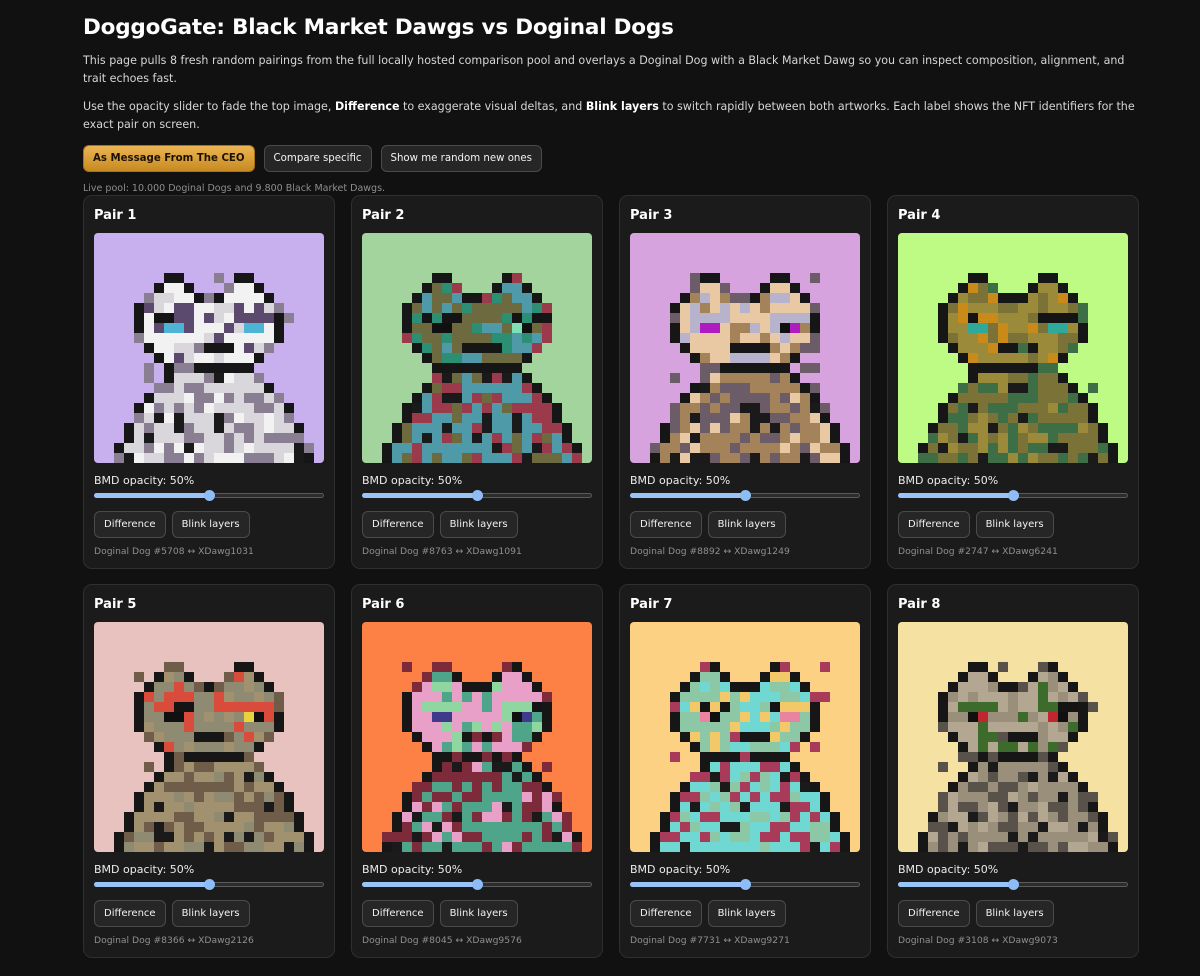 The height and width of the screenshot is (976, 1200). Describe the element at coordinates (367, 106) in the screenshot. I see `instructions-difference: Difference` at that location.